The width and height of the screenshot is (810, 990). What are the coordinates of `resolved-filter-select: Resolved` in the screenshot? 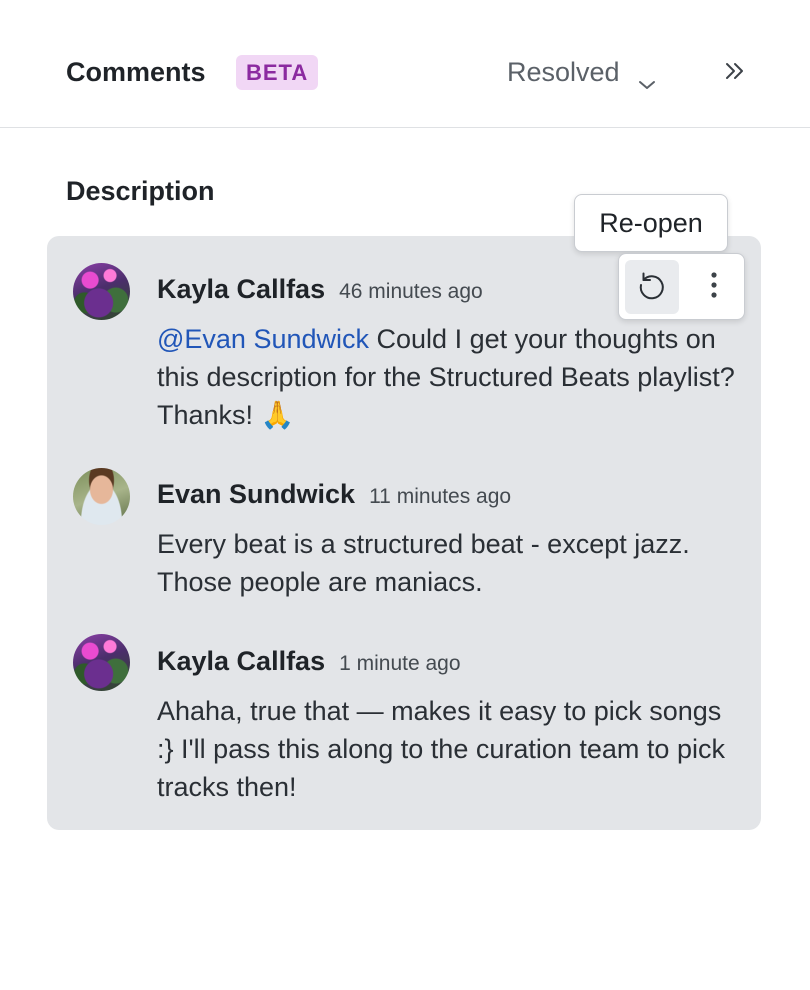 It's located at (581, 73).